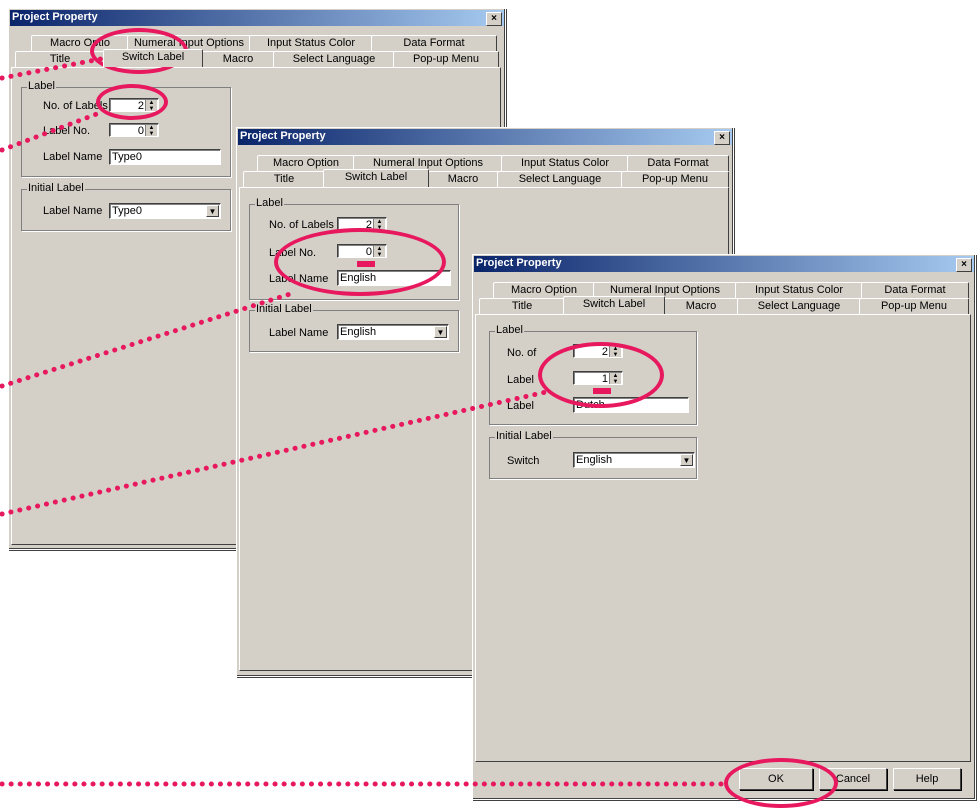  I want to click on highlight-ring-no-of-labels, so click(132, 102).